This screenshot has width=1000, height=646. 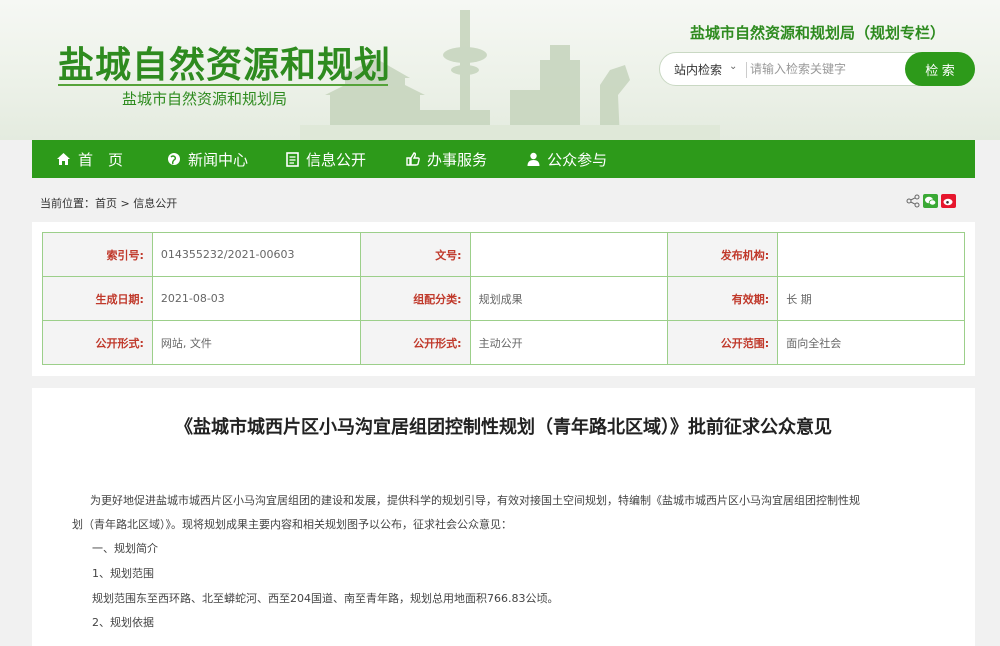 I want to click on nav-item-news: 新闻中心, so click(x=207, y=159).